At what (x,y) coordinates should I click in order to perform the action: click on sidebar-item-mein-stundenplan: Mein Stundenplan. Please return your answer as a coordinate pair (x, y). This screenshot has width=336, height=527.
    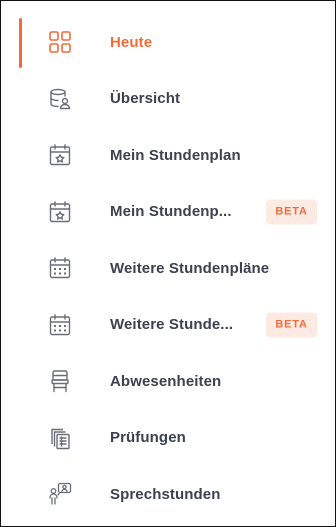
    Looking at the image, I should click on (168, 155).